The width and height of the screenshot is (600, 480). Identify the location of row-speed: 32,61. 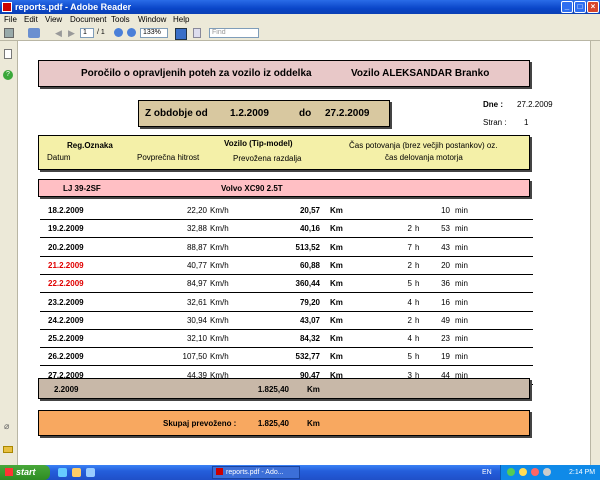
(196, 302).